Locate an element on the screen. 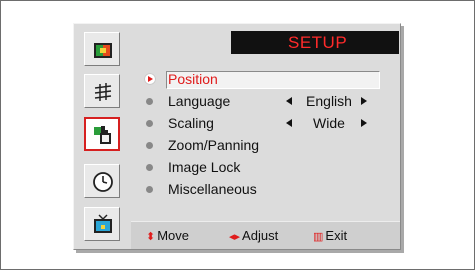  tv-input-icon is located at coordinates (103, 223).